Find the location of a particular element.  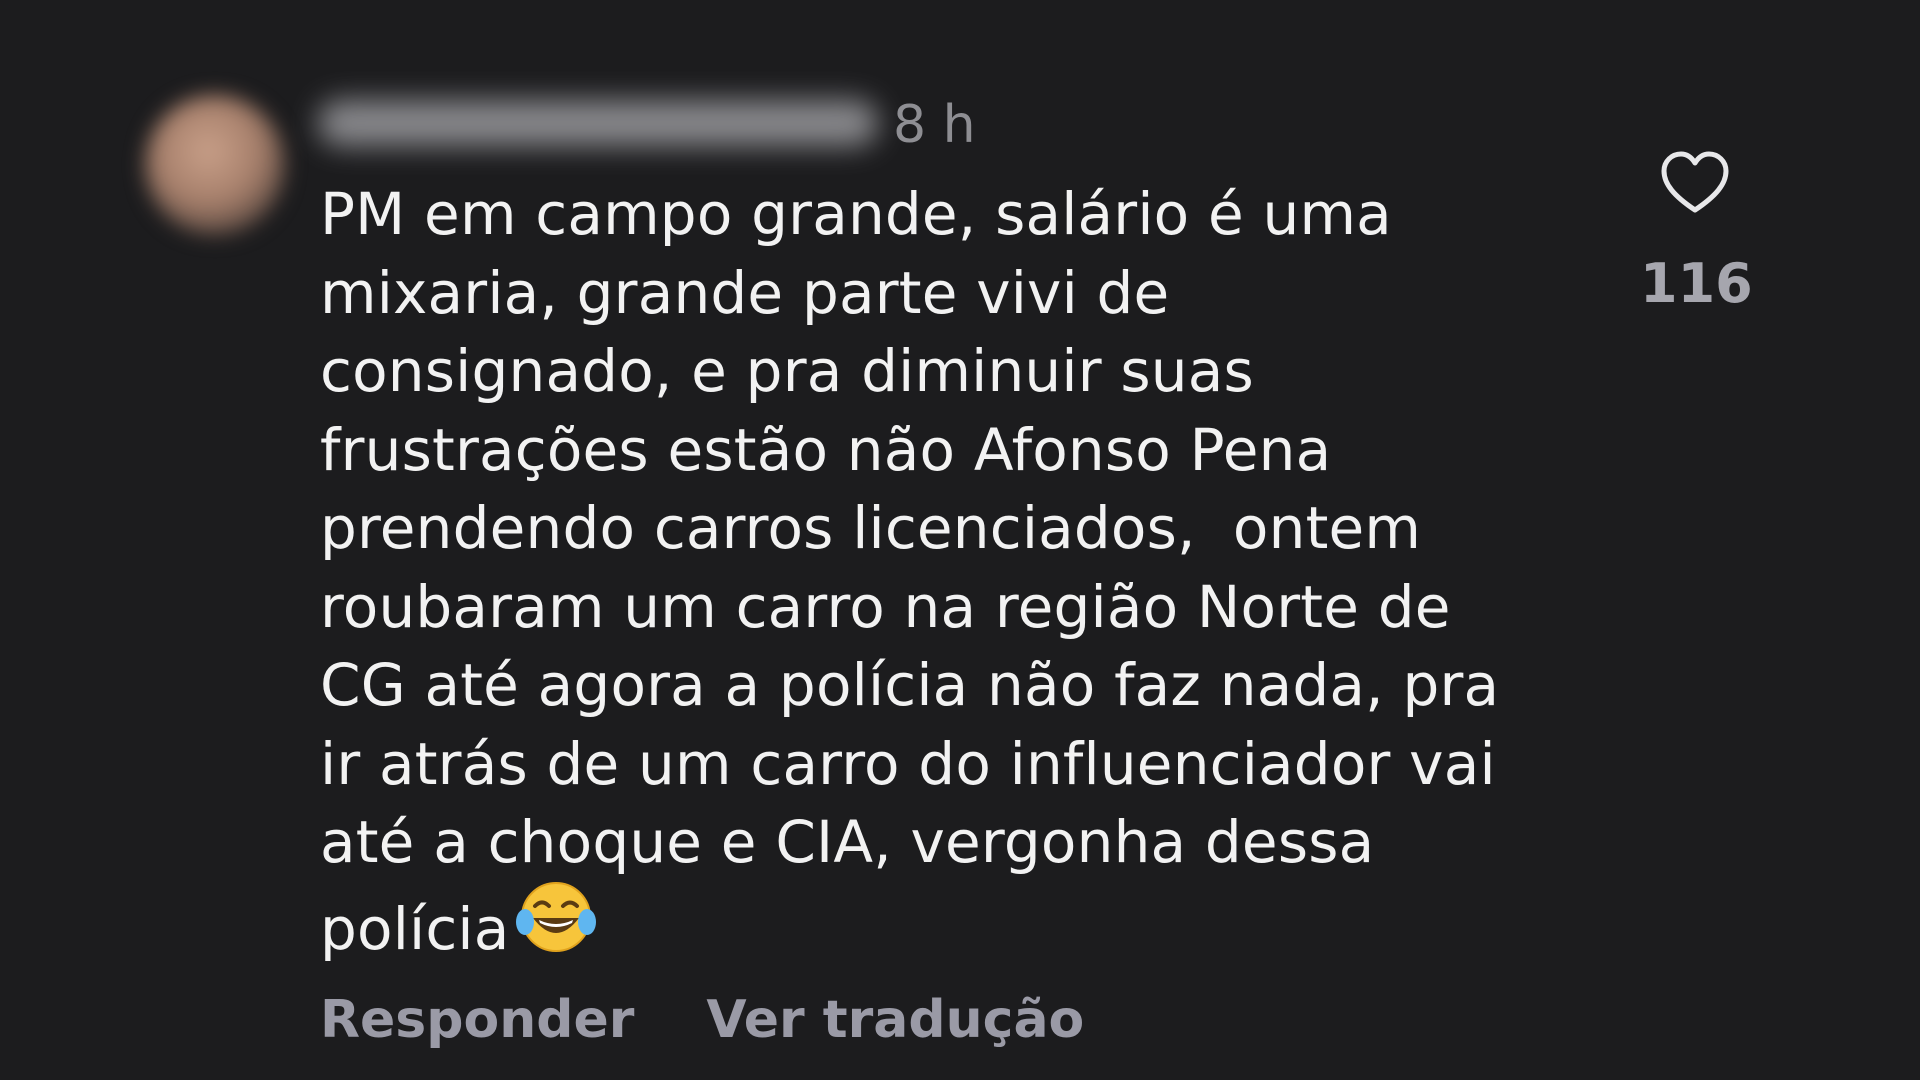

username-blurred is located at coordinates (598, 123).